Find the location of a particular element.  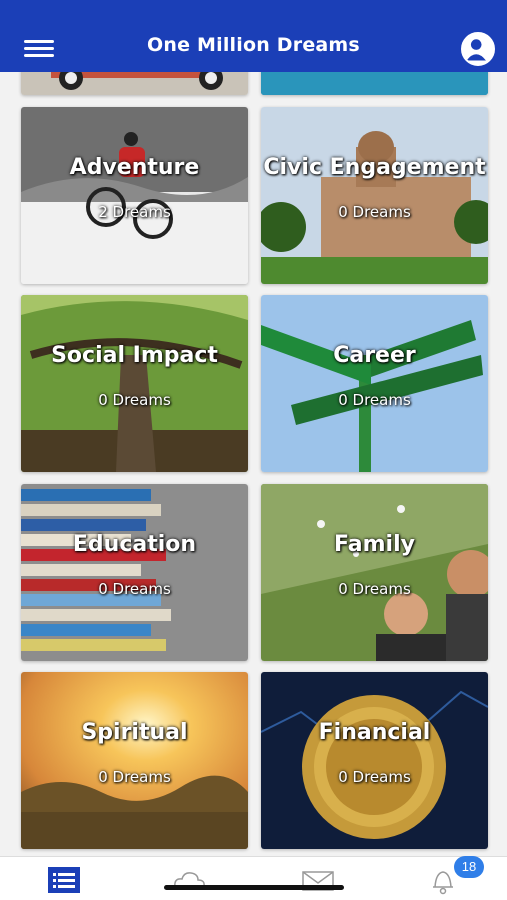

category-tile-adventure: Adventure 2 Dreams is located at coordinates (134, 195).